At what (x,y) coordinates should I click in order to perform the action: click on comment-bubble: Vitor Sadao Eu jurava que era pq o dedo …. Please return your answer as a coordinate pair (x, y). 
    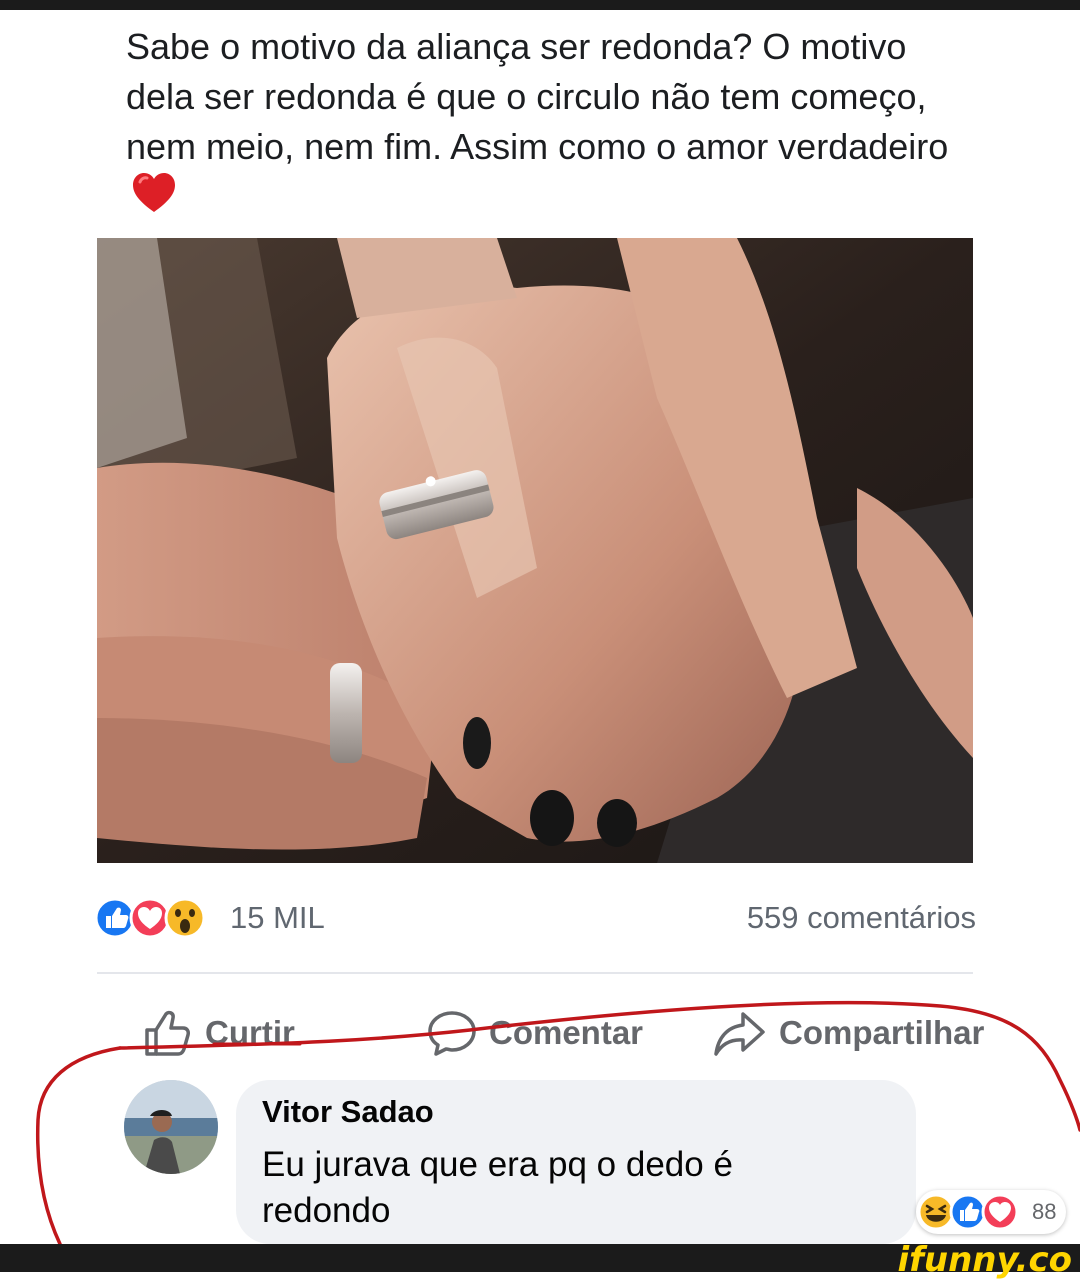
    Looking at the image, I should click on (576, 1162).